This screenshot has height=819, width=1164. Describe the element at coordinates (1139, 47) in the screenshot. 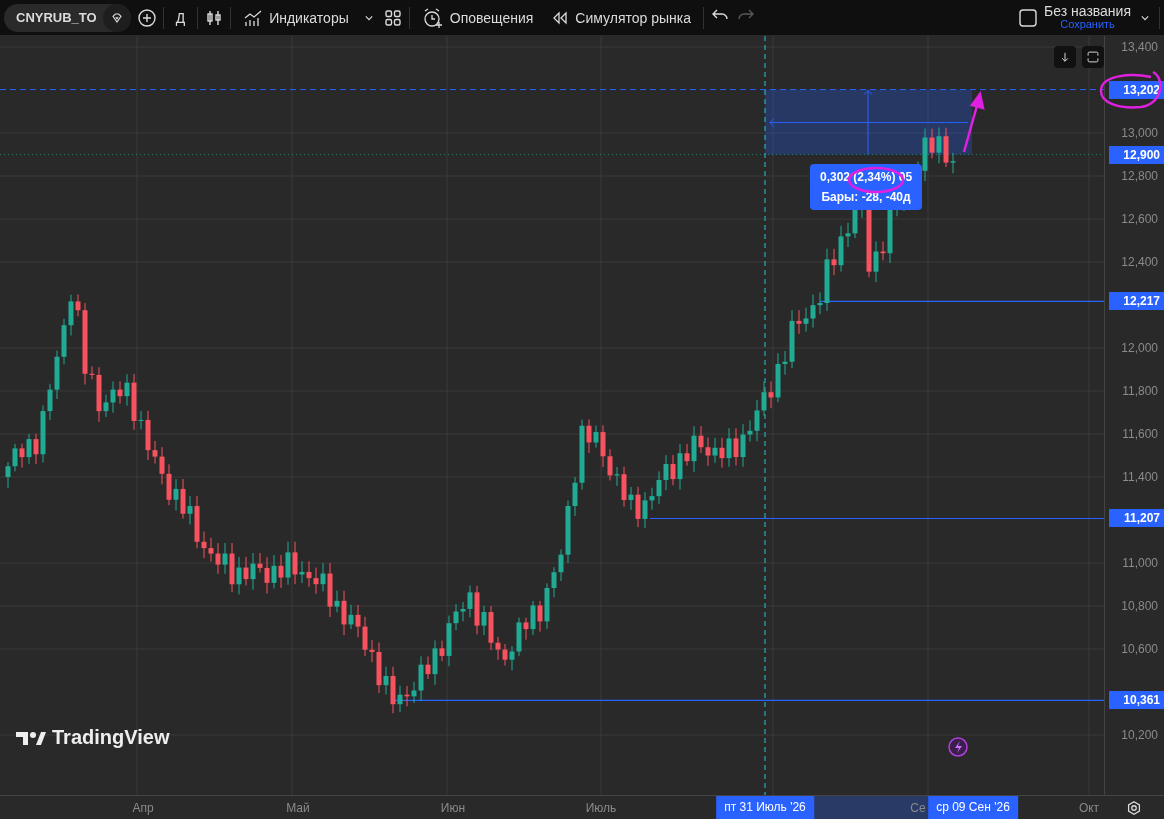

I see `price-label: 13,400` at that location.